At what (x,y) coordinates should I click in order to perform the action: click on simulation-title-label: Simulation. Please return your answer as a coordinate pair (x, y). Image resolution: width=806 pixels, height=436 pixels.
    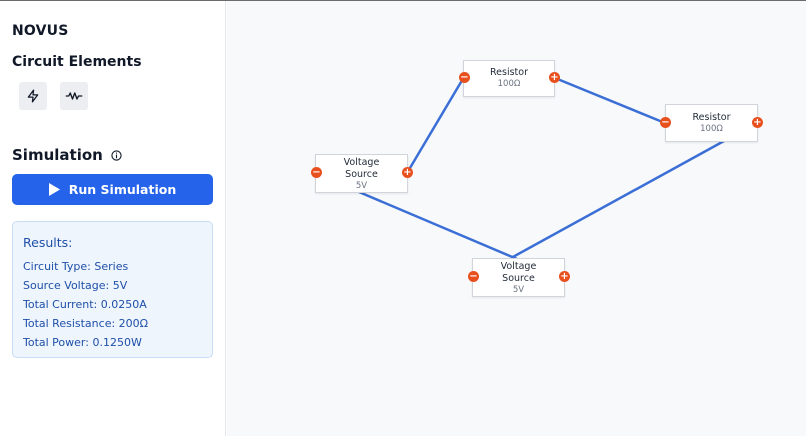
    Looking at the image, I should click on (57, 155).